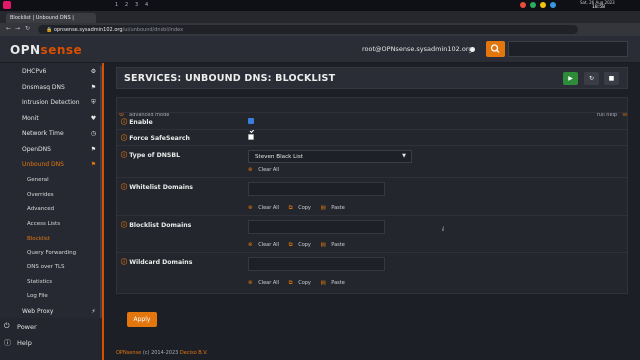 The image size is (640, 360). I want to click on forward-icon: →, so click(17, 28).